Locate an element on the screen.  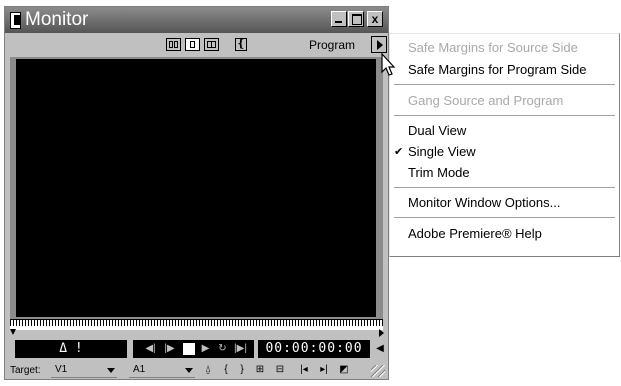
transport-bar: Δ ! ◀| |▶ ▶ ↻ |▶| 00:00:00:00 ◀ is located at coordinates (197, 349).